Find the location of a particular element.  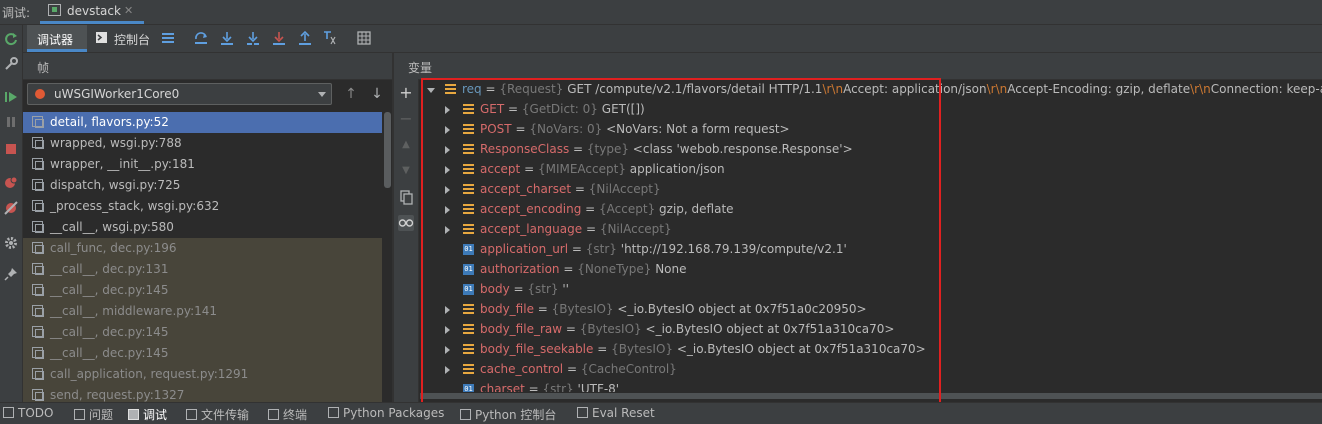

tool-window-problems: 问题 is located at coordinates (93, 414).